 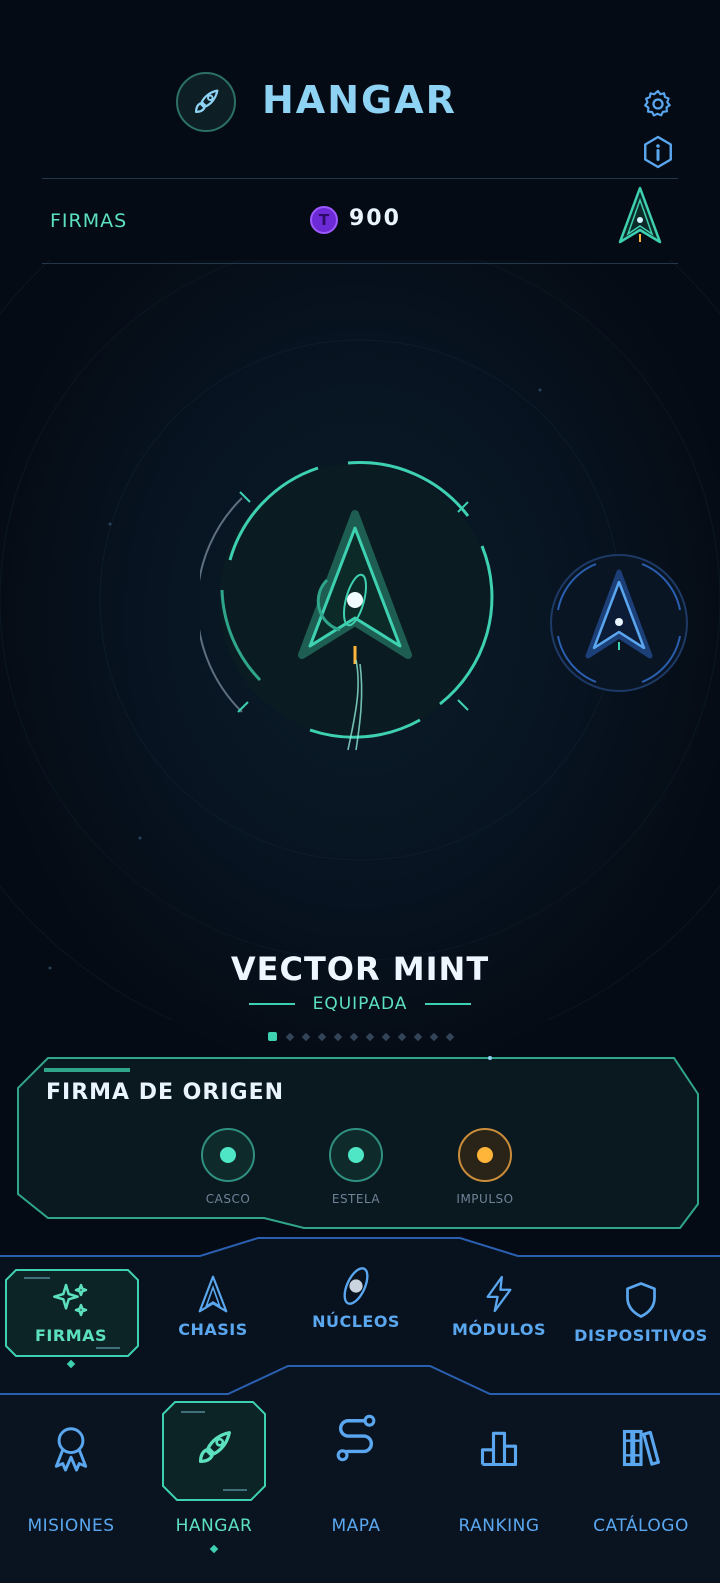 I want to click on nav-mapa: MAPA, so click(x=356, y=1472).